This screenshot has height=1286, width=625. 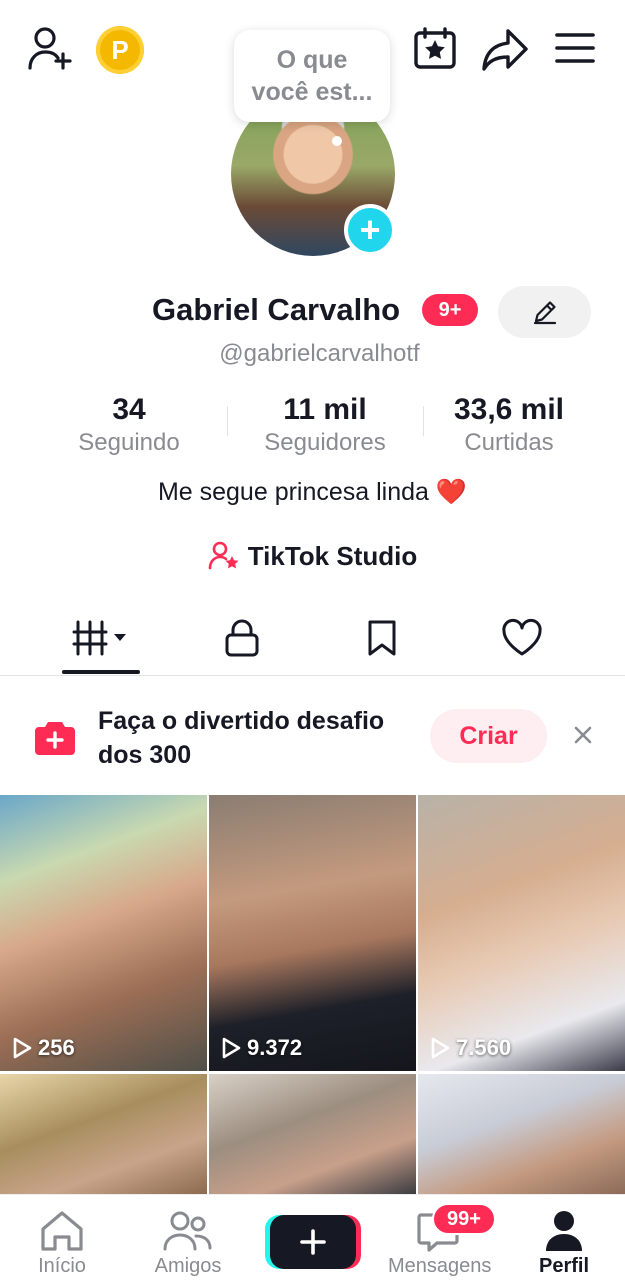 I want to click on challenge-banner: Faça o divertido desafio dos 300 Criar, so click(x=312, y=739).